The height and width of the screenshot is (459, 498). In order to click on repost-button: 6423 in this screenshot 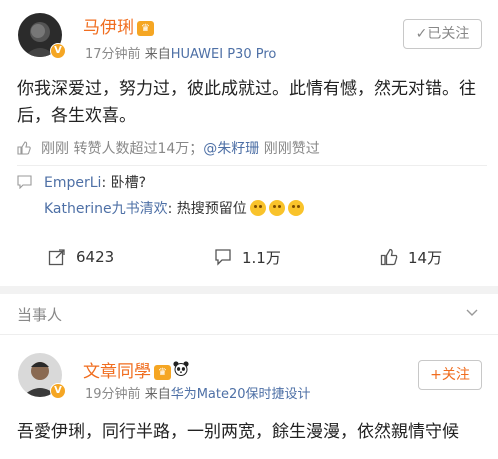, I will do `click(81, 257)`.